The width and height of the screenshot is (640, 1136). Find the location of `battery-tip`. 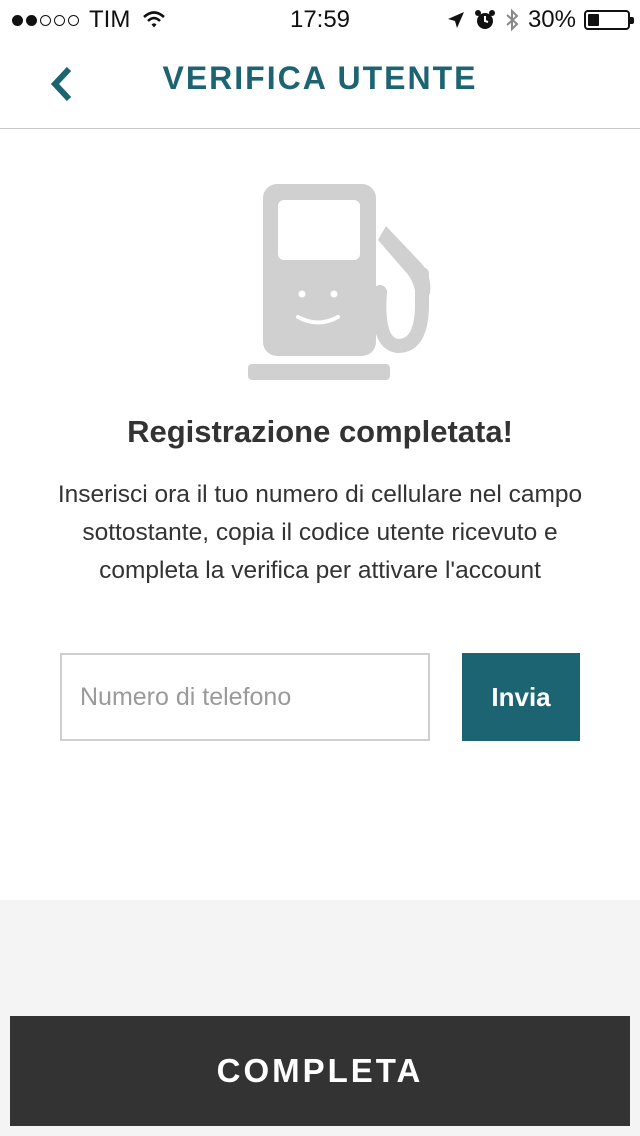

battery-tip is located at coordinates (632, 20).